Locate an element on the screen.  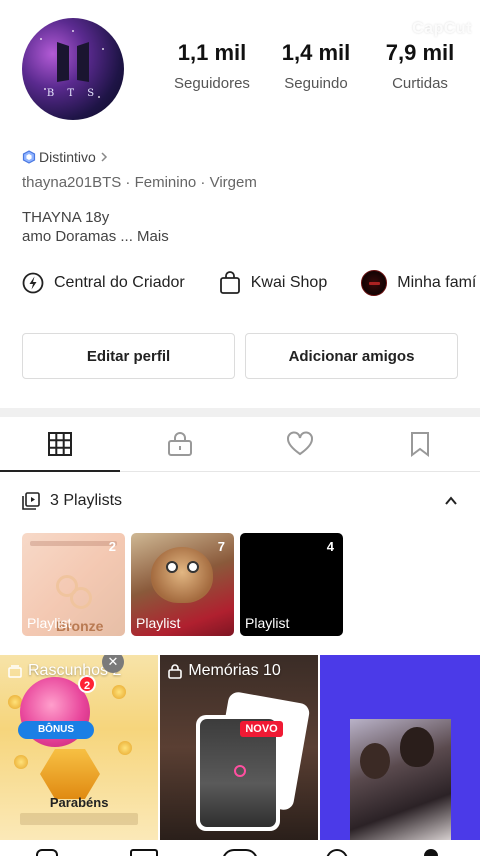
badge-row: Distintivo is located at coordinates (65, 157).